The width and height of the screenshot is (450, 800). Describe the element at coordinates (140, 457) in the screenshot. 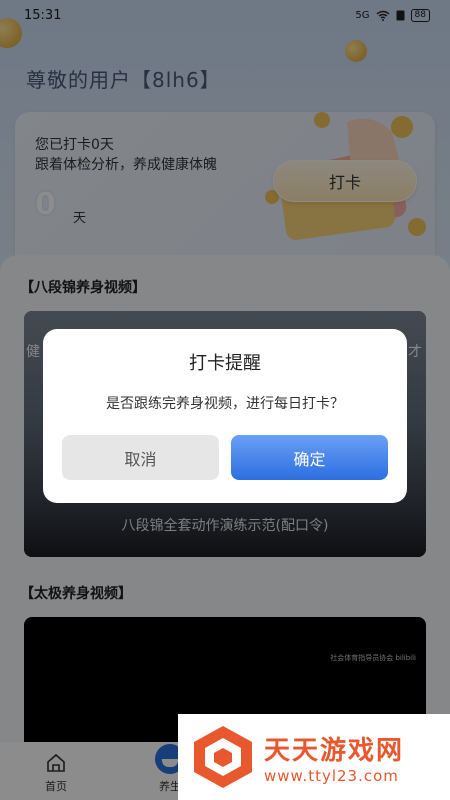

I see `cancel-button: 取消` at that location.